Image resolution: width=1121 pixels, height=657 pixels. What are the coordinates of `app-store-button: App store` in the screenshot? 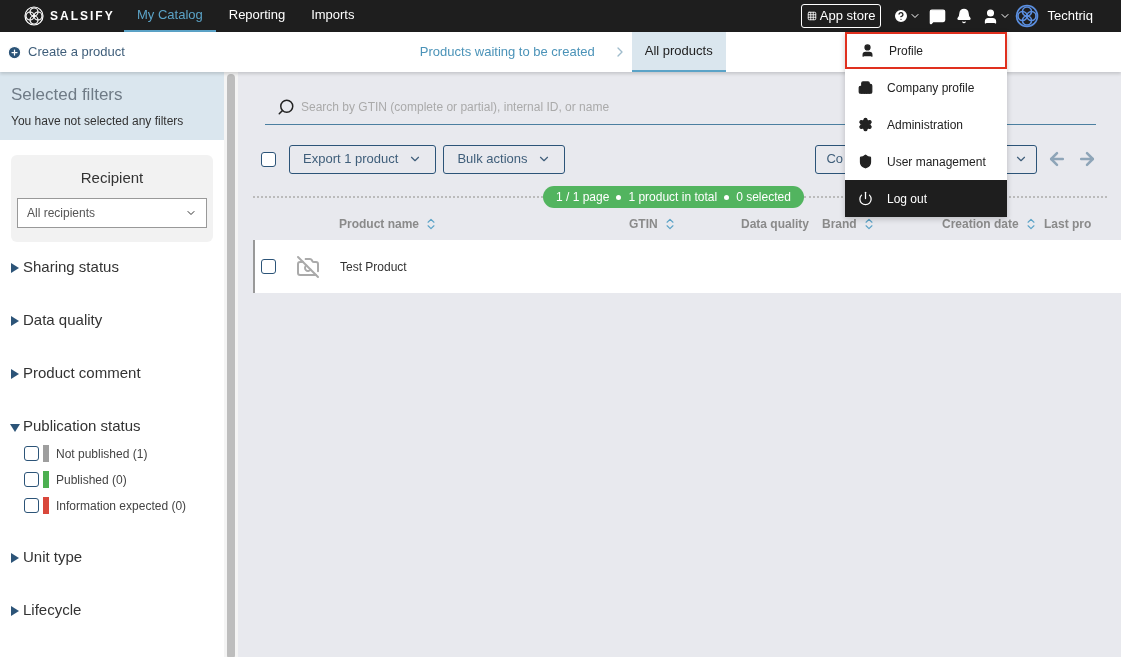 It's located at (841, 16).